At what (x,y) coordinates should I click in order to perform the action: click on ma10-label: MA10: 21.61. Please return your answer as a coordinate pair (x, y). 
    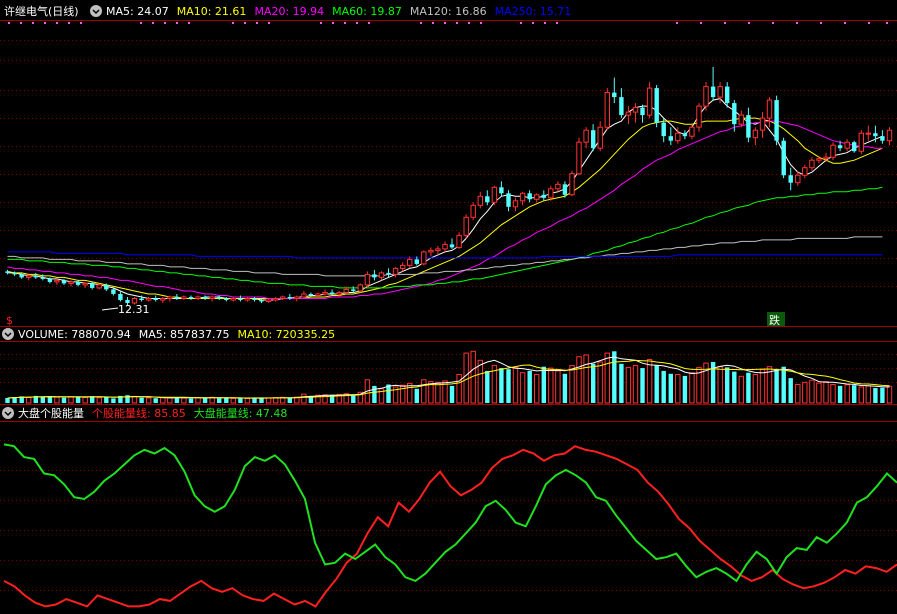
    Looking at the image, I should click on (212, 11).